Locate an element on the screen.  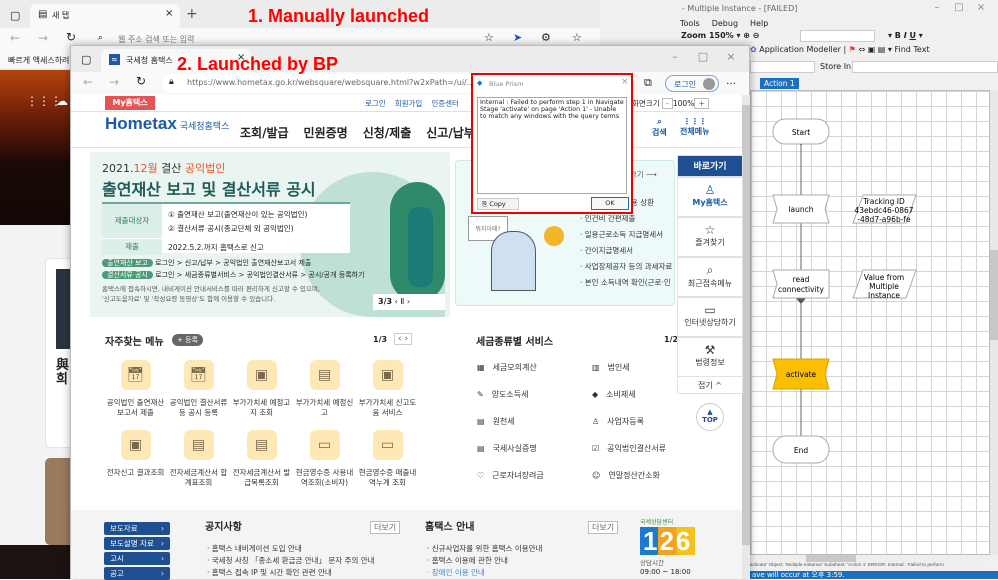
weather-cloud-icon: ☁ is located at coordinates (62, 101).